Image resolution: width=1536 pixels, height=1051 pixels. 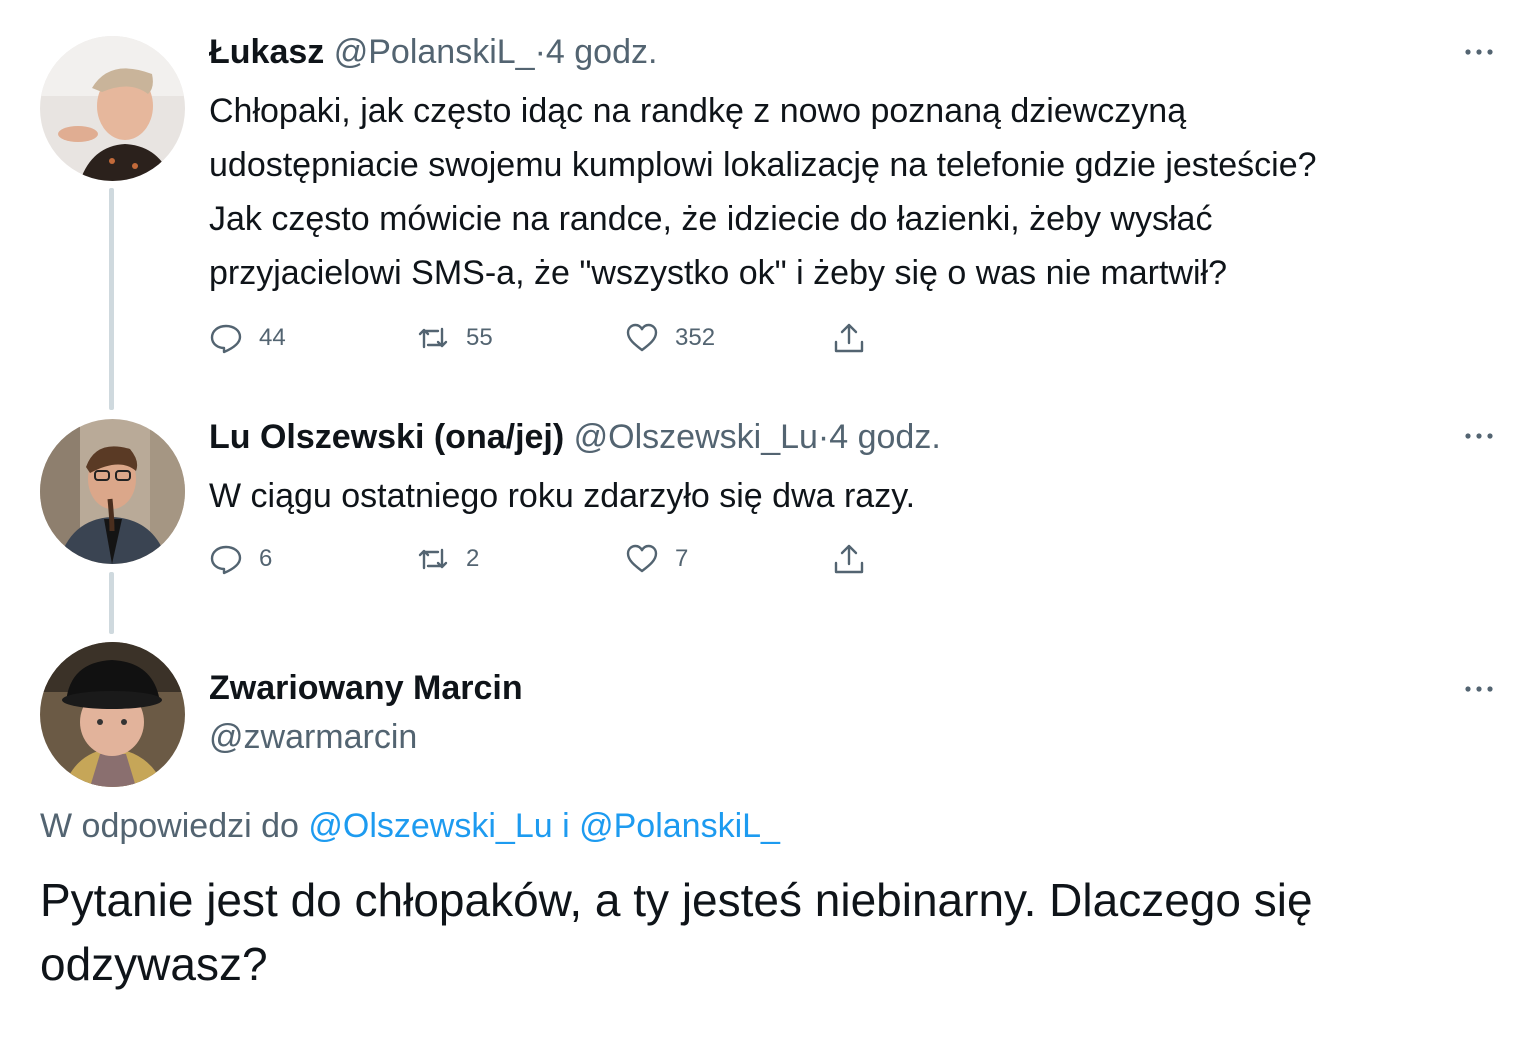 What do you see at coordinates (566, 826) in the screenshot?
I see `mention-joiner: i` at bounding box center [566, 826].